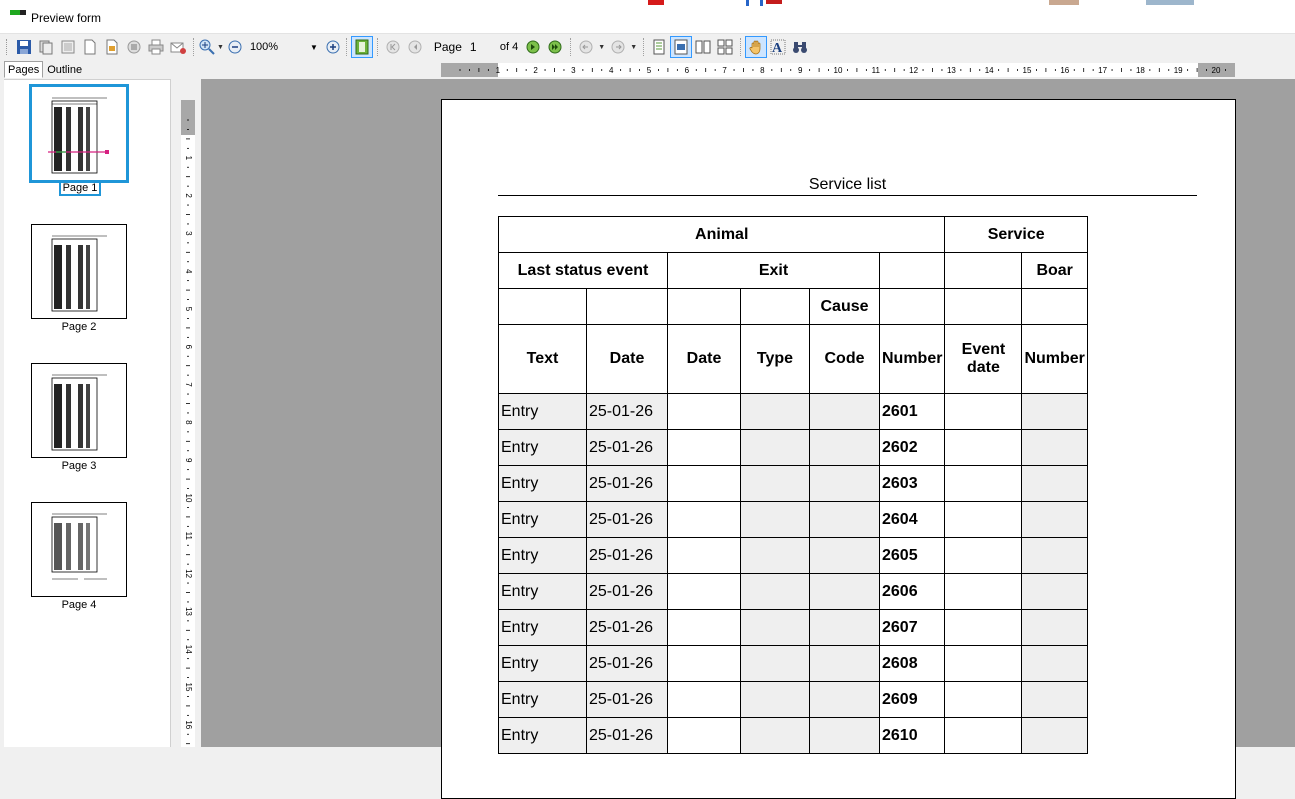  I want to click on stop-button, so click(134, 47).